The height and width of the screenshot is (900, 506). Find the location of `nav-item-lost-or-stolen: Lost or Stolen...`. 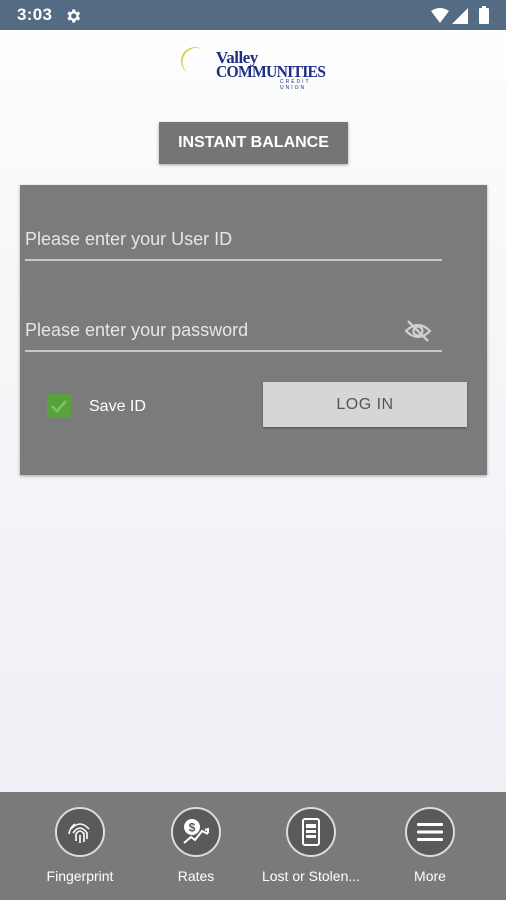

nav-item-lost-or-stolen: Lost or Stolen... is located at coordinates (311, 846).